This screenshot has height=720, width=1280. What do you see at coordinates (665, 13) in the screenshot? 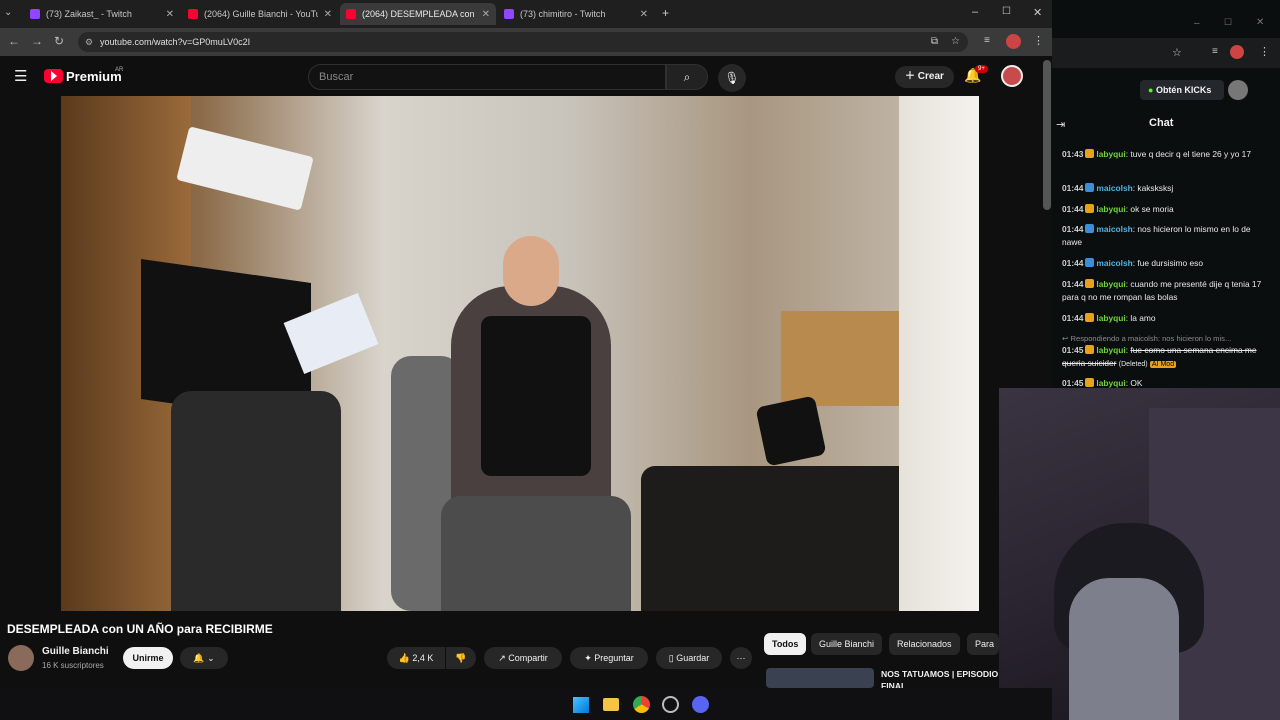
I see `new-tab-icon: +` at bounding box center [665, 13].